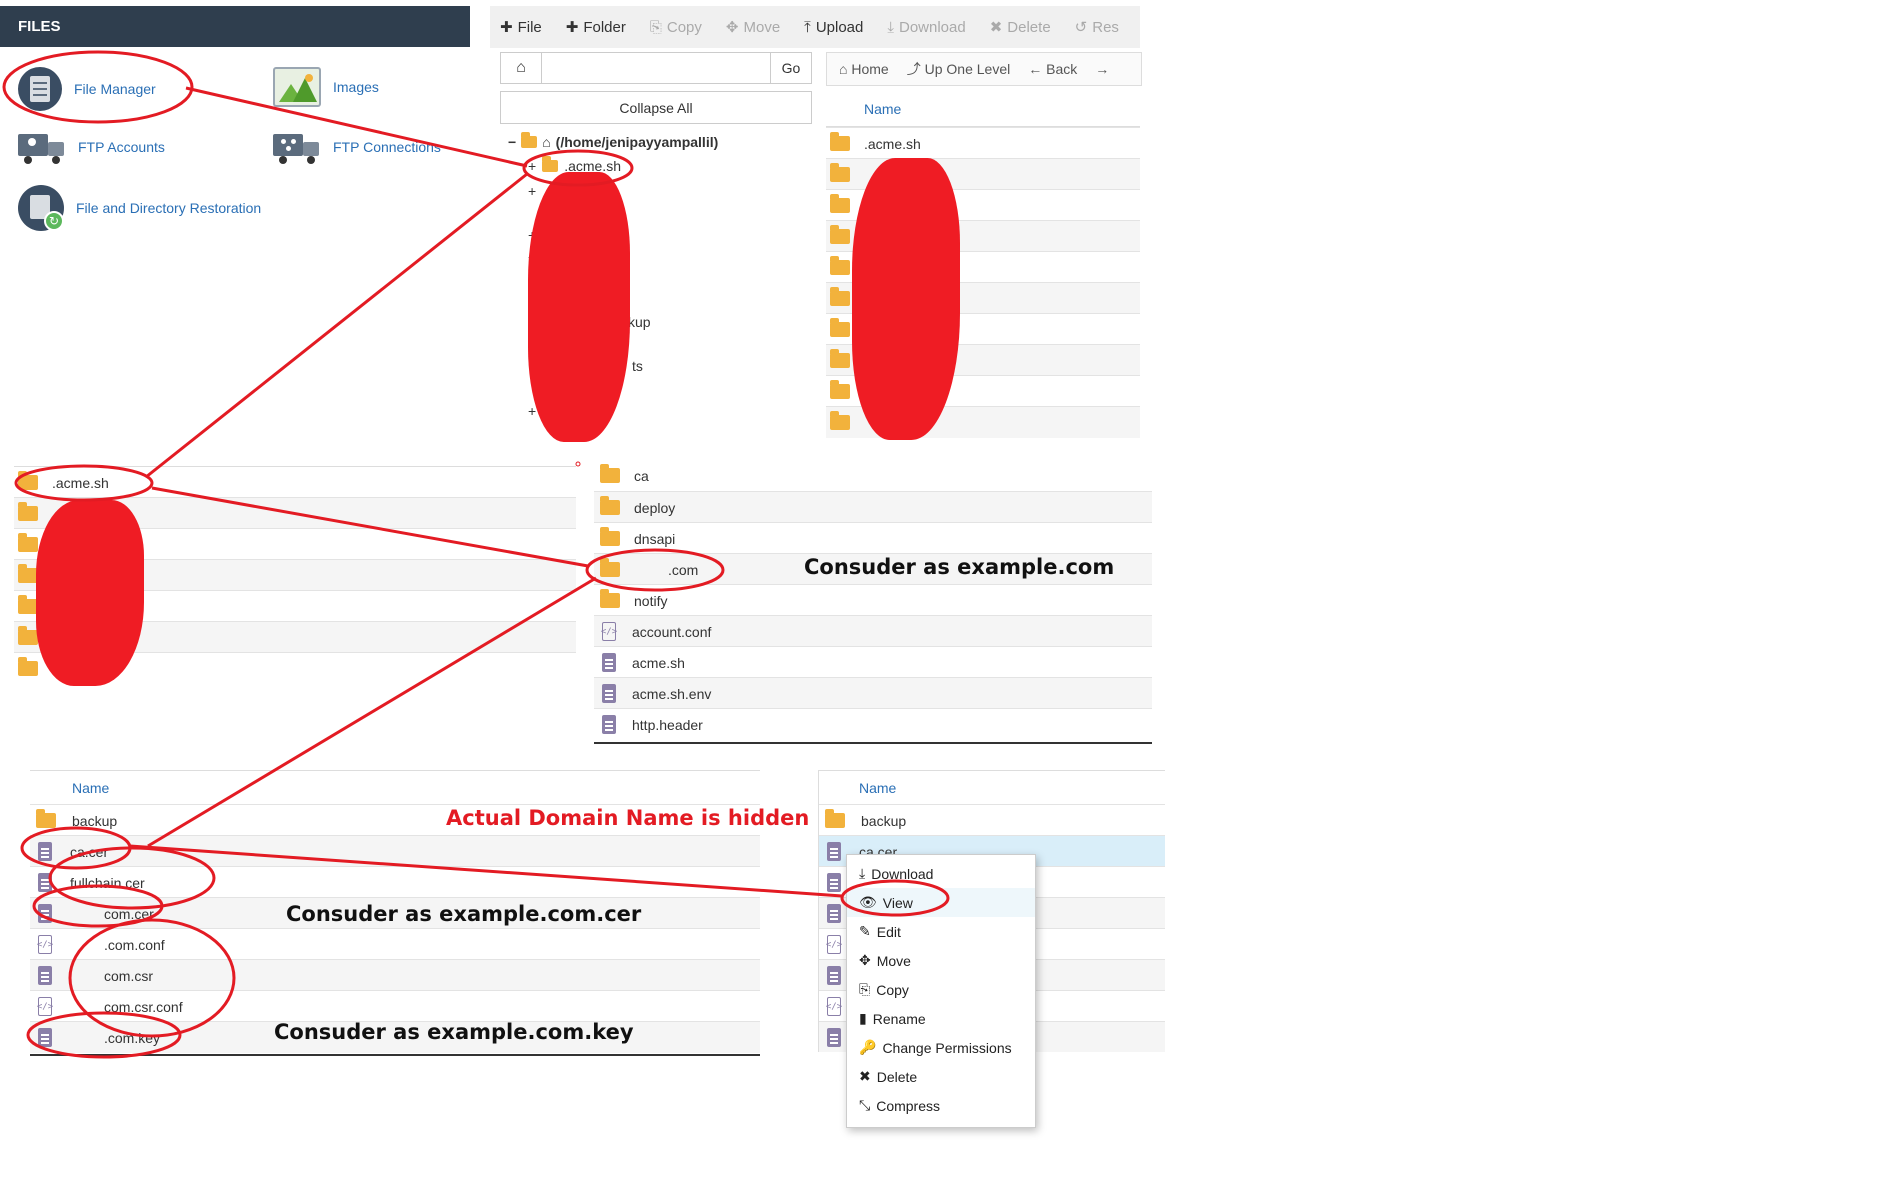 This screenshot has width=1888, height=1192. I want to click on context-move: ✥ Move, so click(941, 960).